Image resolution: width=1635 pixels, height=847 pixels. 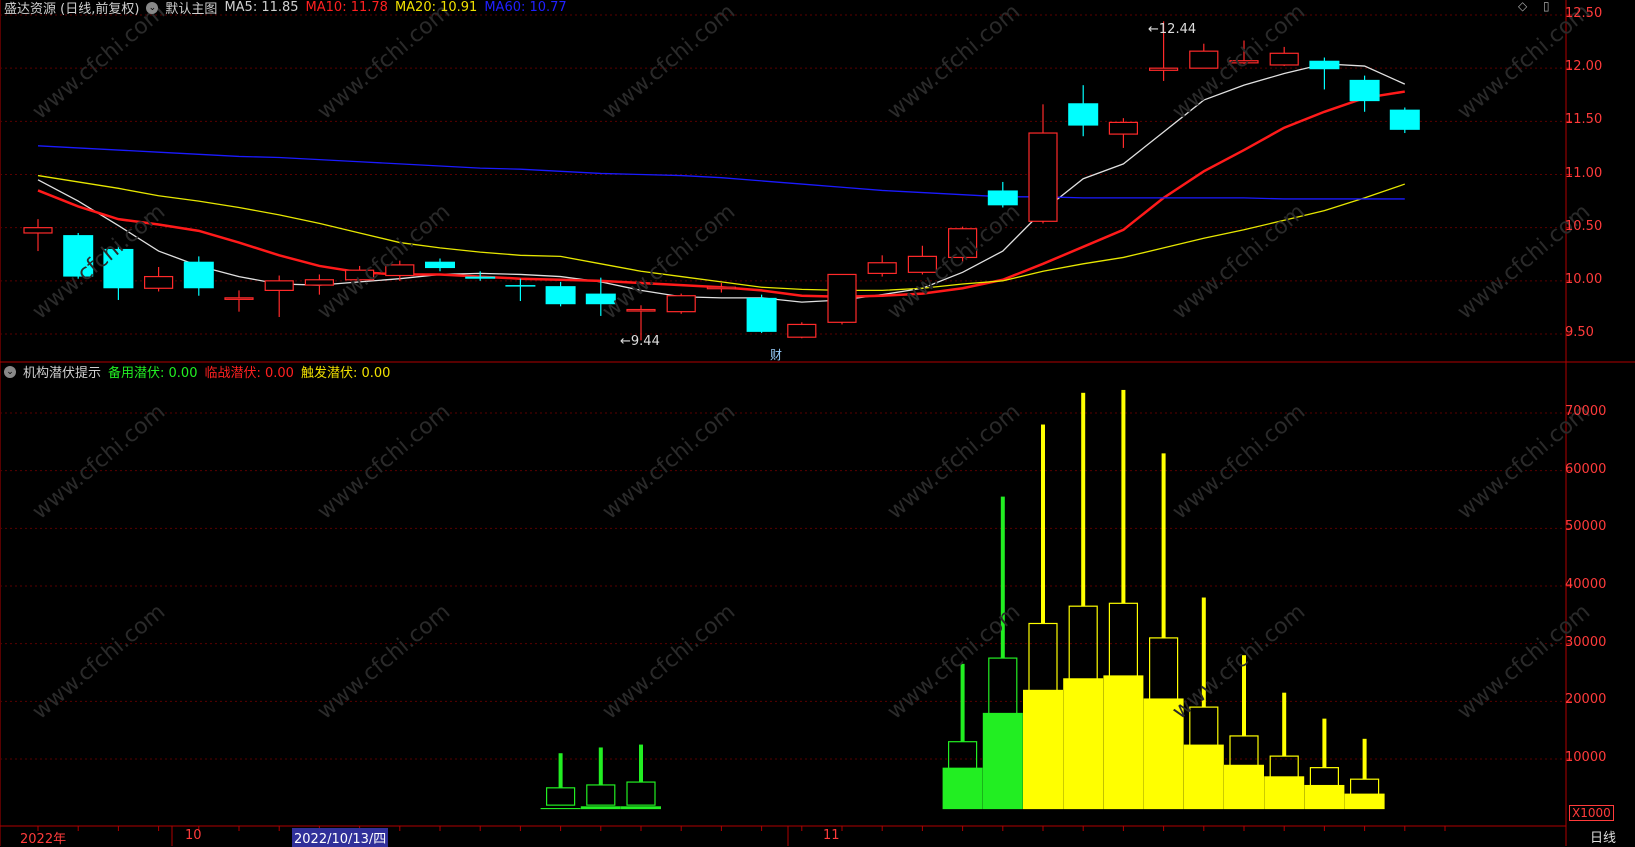 I want to click on x-tick-selected-date: 2022/10/13/四, so click(x=340, y=837).